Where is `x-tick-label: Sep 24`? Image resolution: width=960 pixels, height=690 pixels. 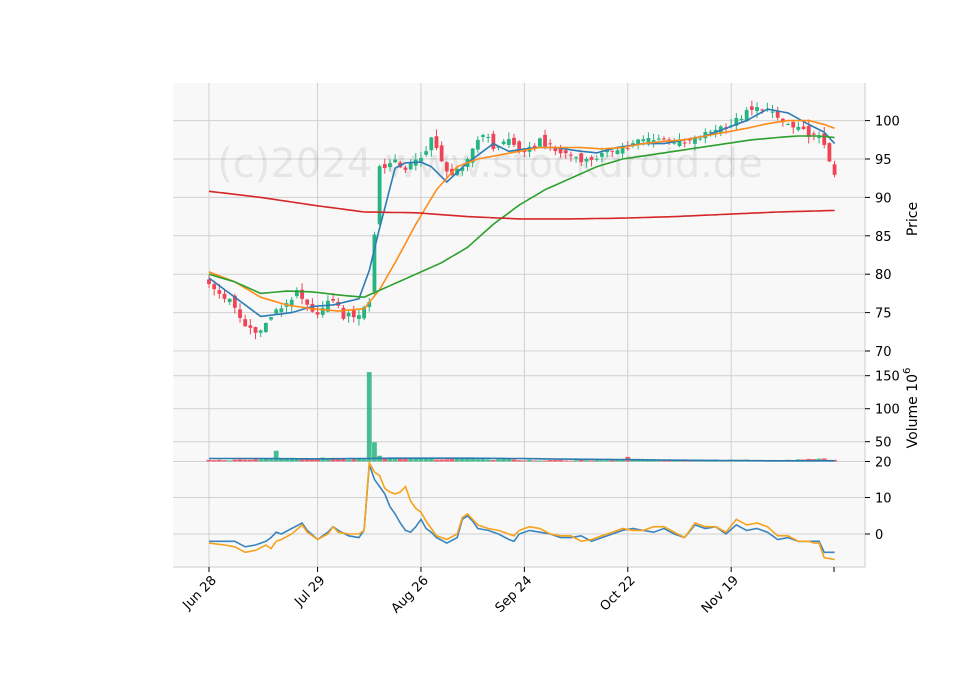 x-tick-label: Sep 24 is located at coordinates (514, 594).